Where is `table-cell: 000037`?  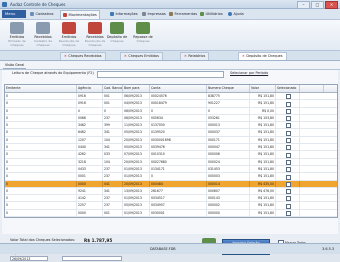 table-cell: 000037 is located at coordinates (228, 132).